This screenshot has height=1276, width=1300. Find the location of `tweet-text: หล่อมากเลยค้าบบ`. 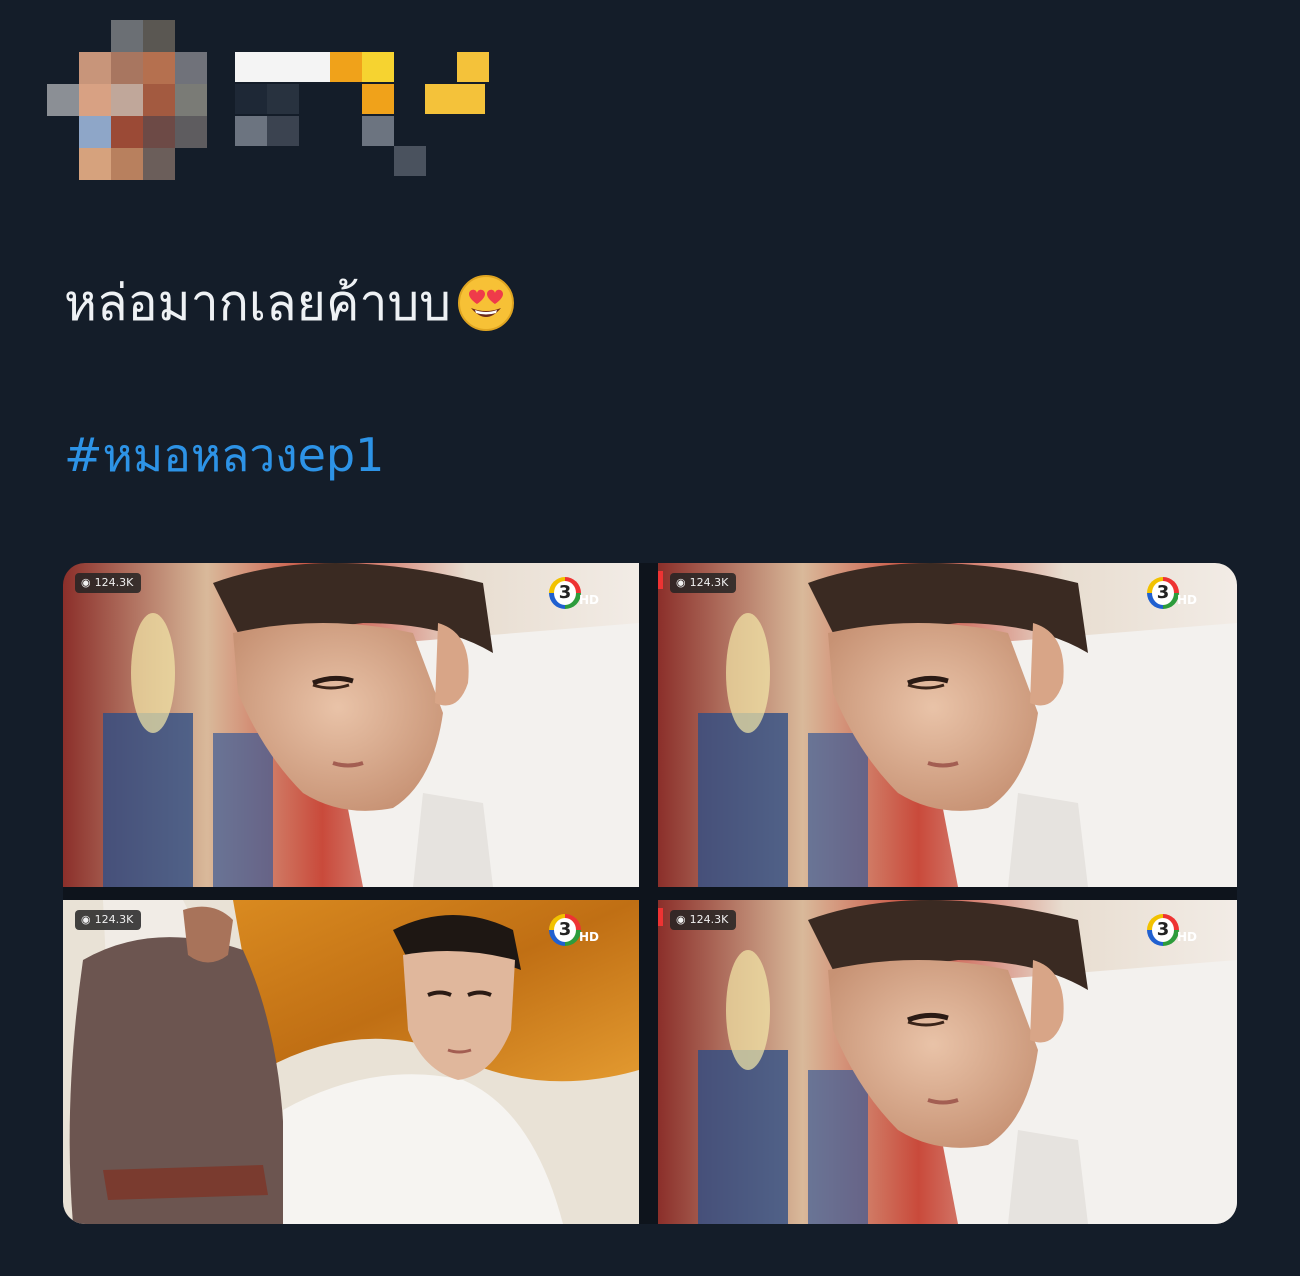

tweet-text: หล่อมากเลยค้าบบ is located at coordinates (289, 303).